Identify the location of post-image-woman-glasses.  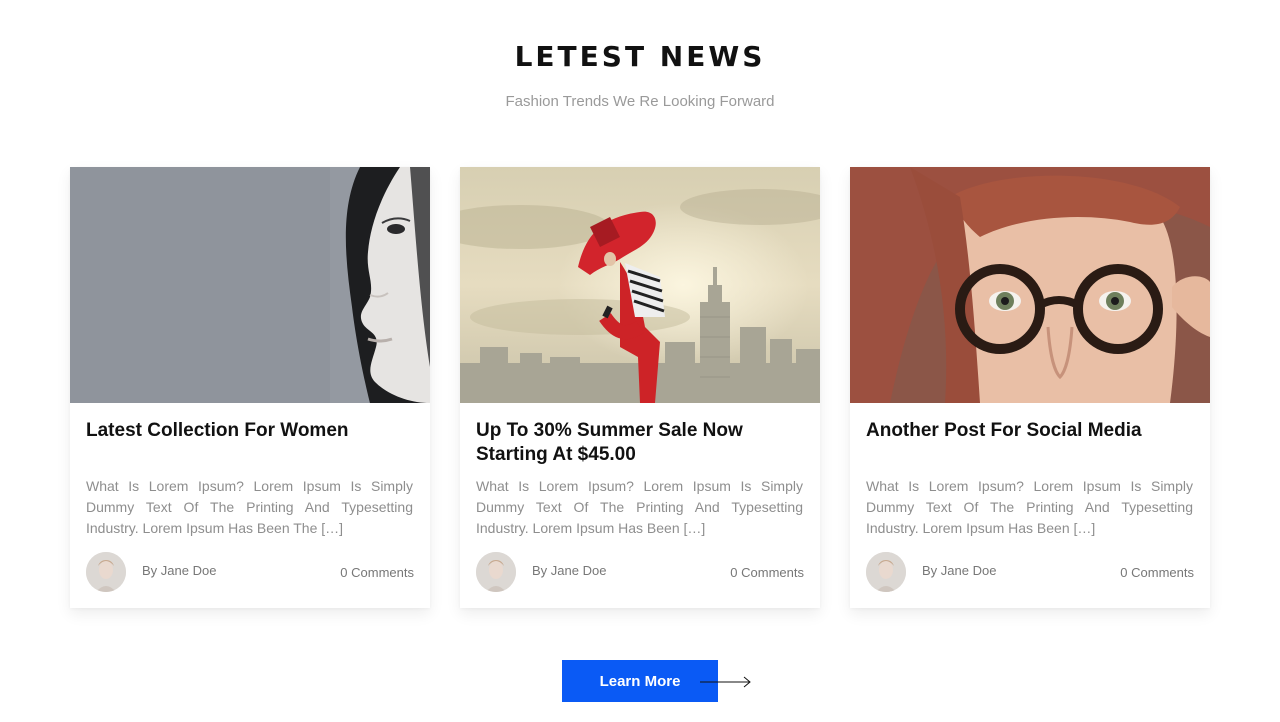
(1030, 285).